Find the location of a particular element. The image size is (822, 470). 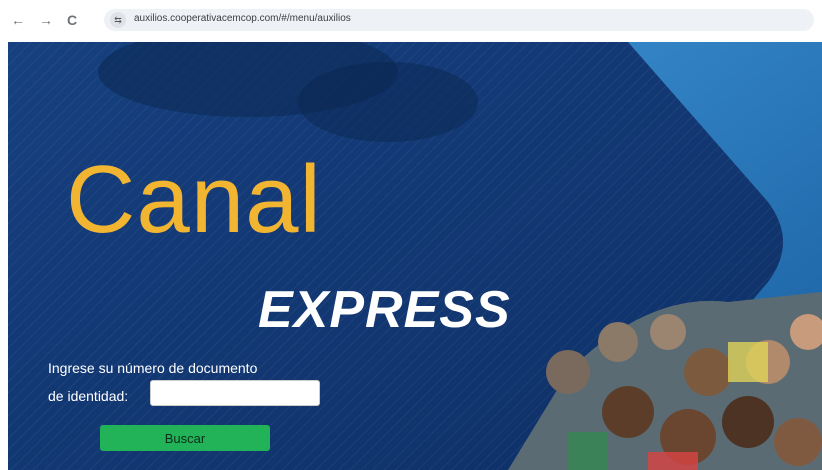

document-number-input is located at coordinates (235, 393).